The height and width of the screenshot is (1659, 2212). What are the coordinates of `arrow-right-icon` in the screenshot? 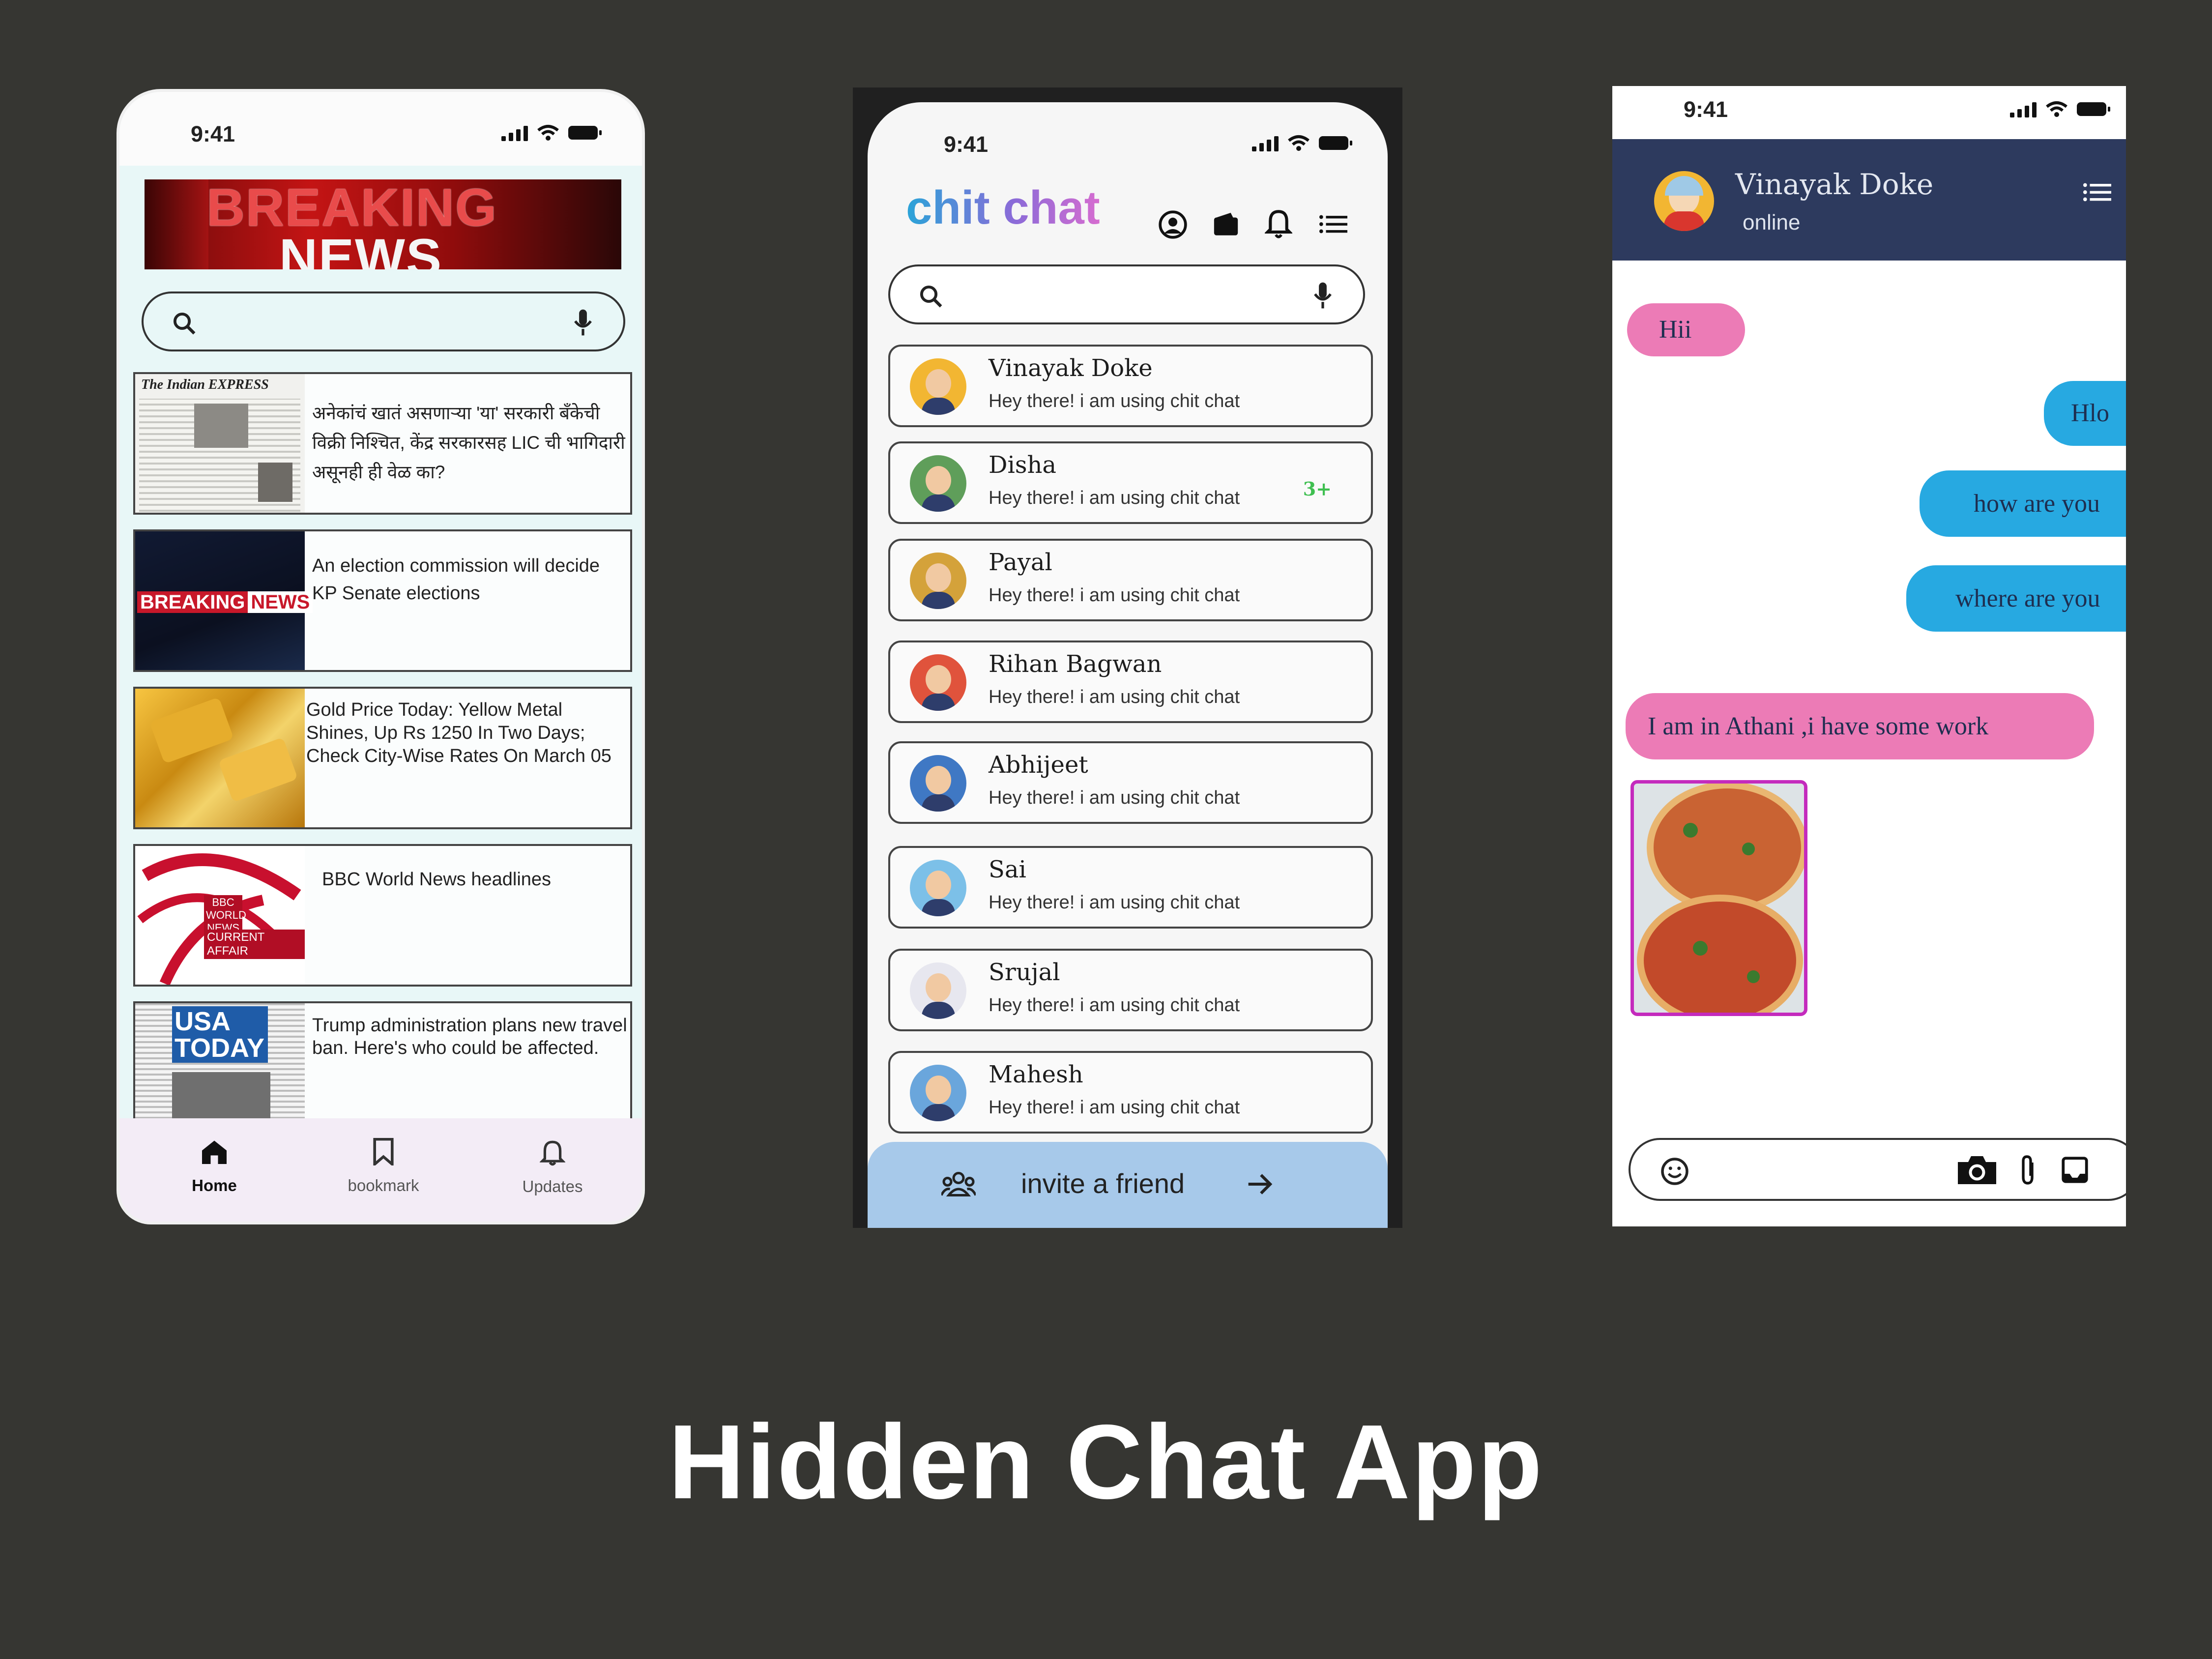 It's located at (1261, 1184).